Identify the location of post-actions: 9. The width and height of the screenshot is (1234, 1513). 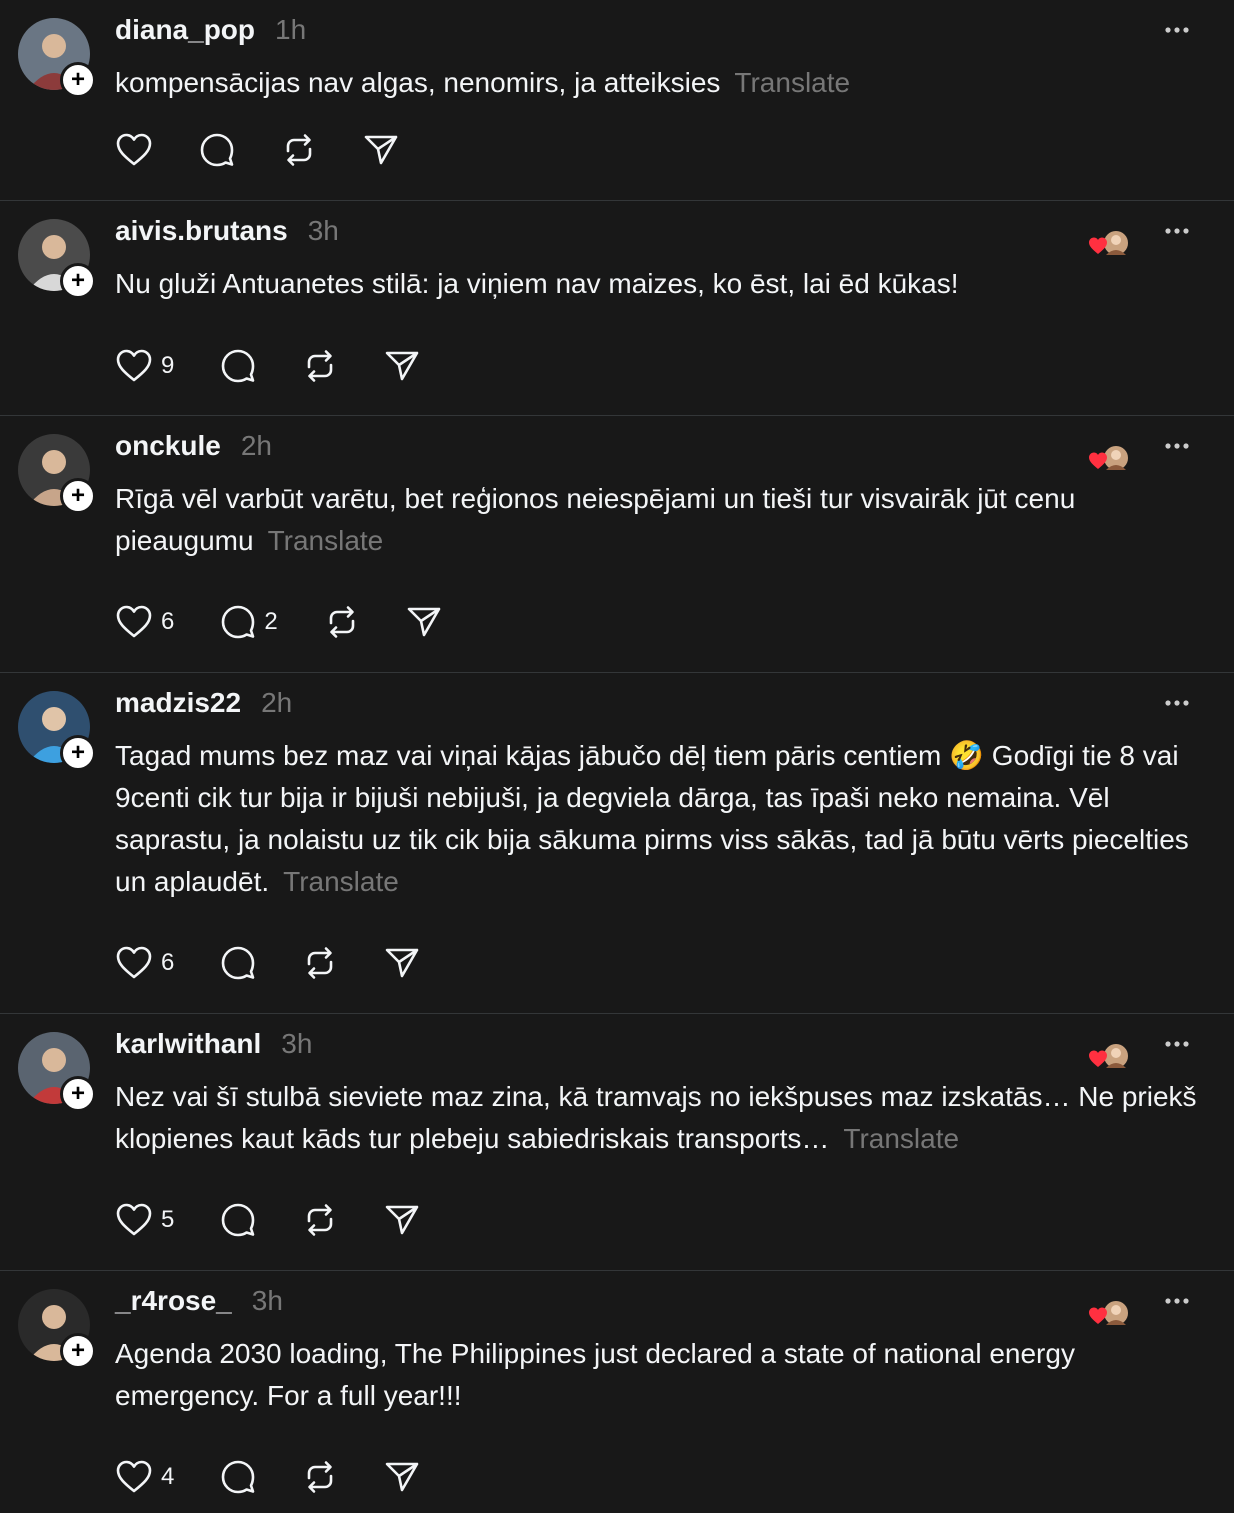
(290, 366).